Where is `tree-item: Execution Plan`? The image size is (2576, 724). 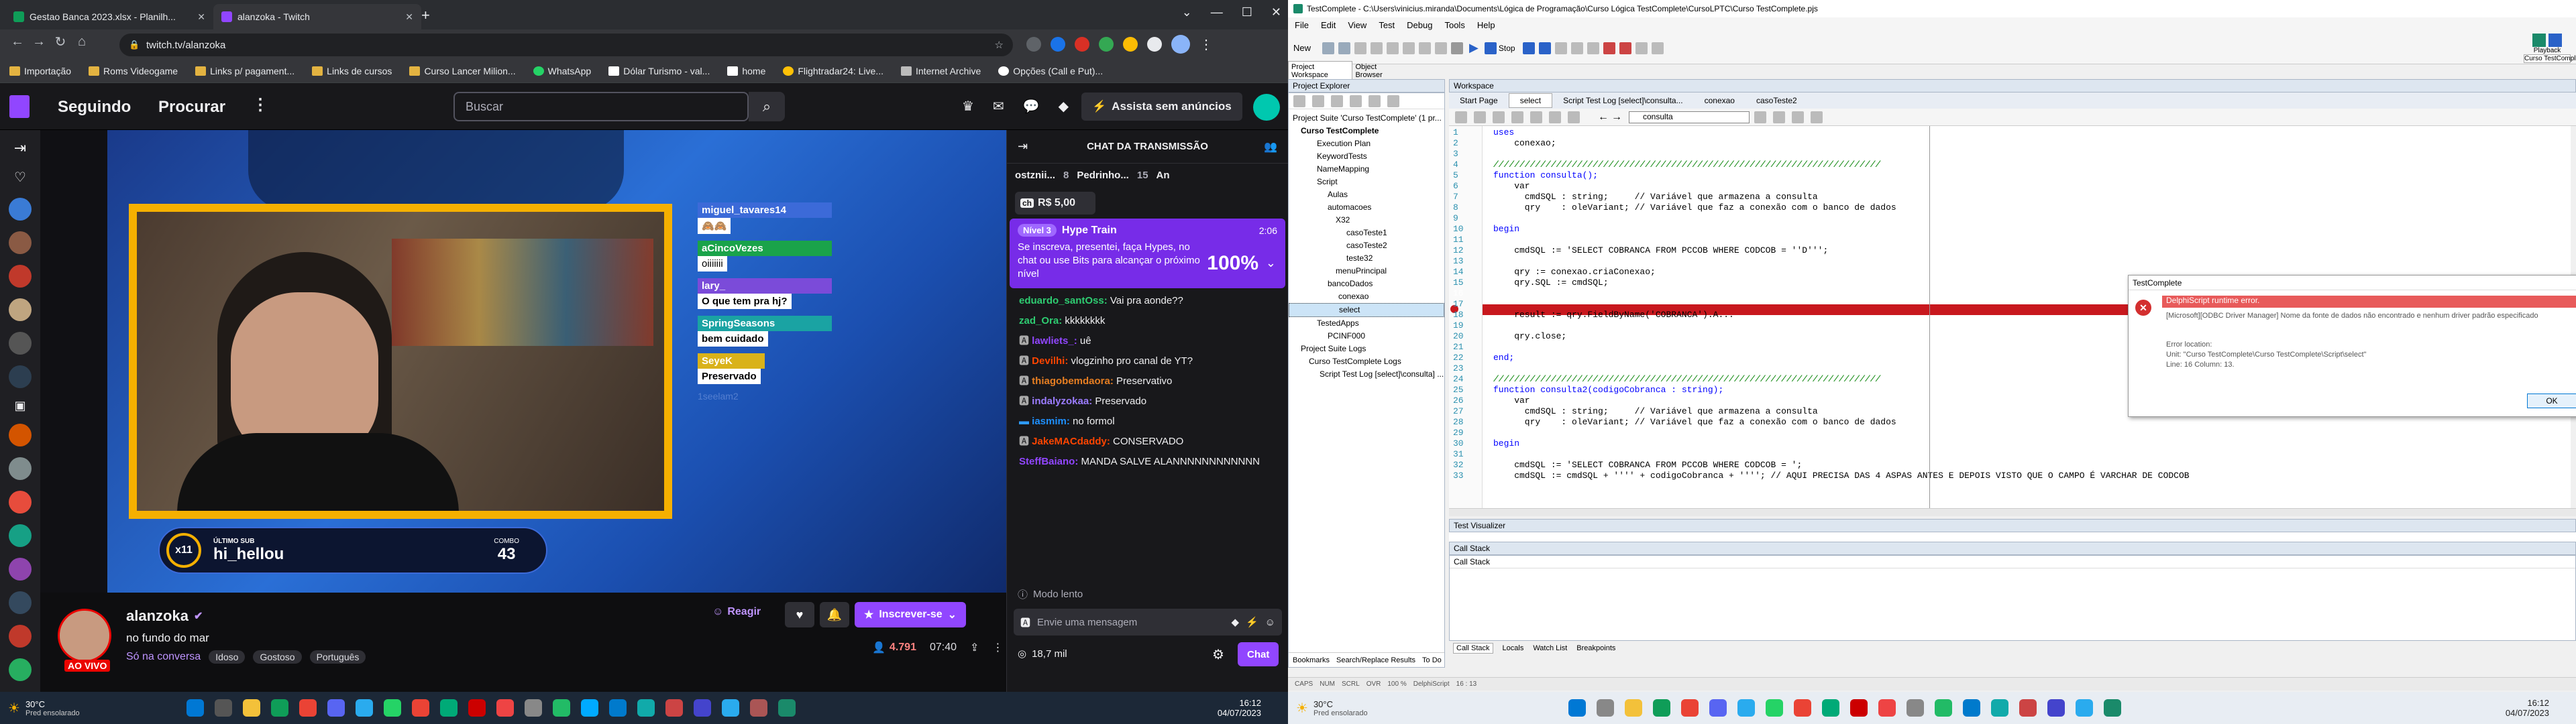
tree-item: Execution Plan is located at coordinates (1366, 143).